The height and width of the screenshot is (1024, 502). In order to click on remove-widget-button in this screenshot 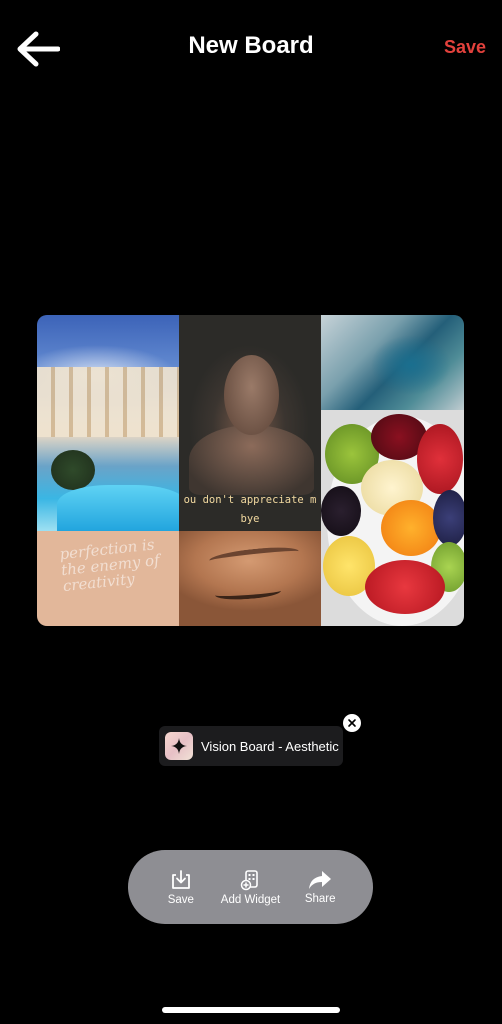, I will do `click(352, 723)`.